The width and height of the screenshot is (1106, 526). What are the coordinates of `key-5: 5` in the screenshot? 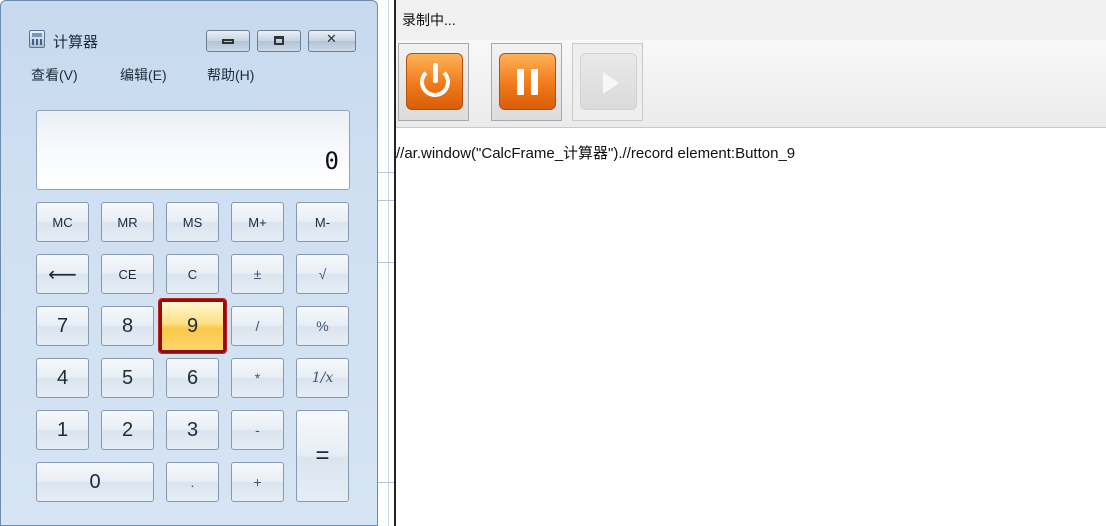 It's located at (127, 378).